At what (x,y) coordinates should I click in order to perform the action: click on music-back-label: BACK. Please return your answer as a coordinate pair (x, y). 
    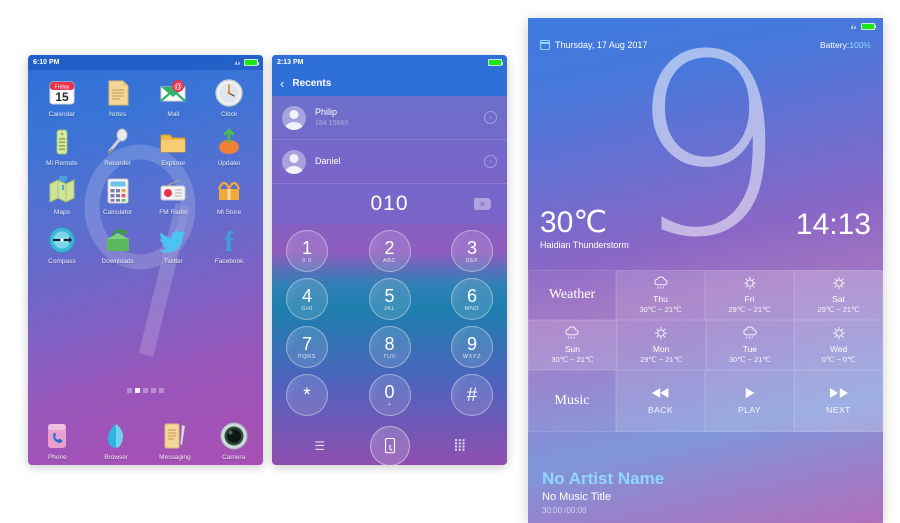
    Looking at the image, I should click on (660, 410).